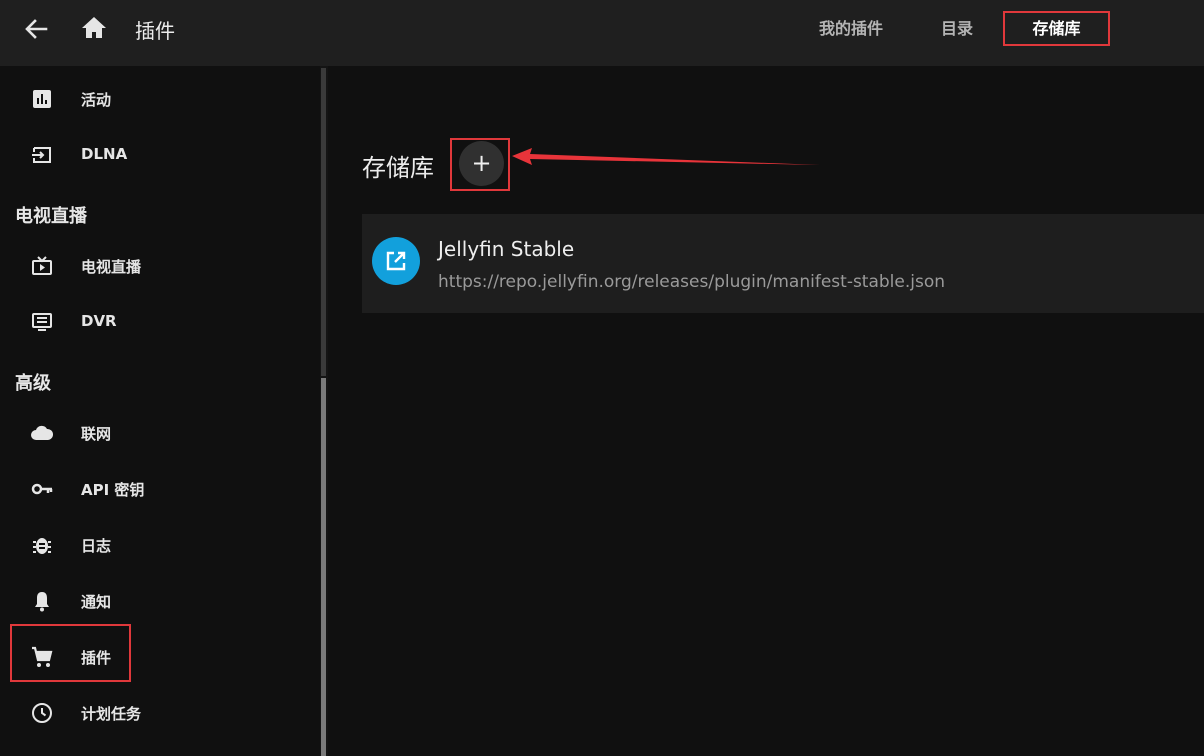 This screenshot has width=1204, height=756. Describe the element at coordinates (323, 567) in the screenshot. I see `sidebar-scrollbar-thumb` at that location.